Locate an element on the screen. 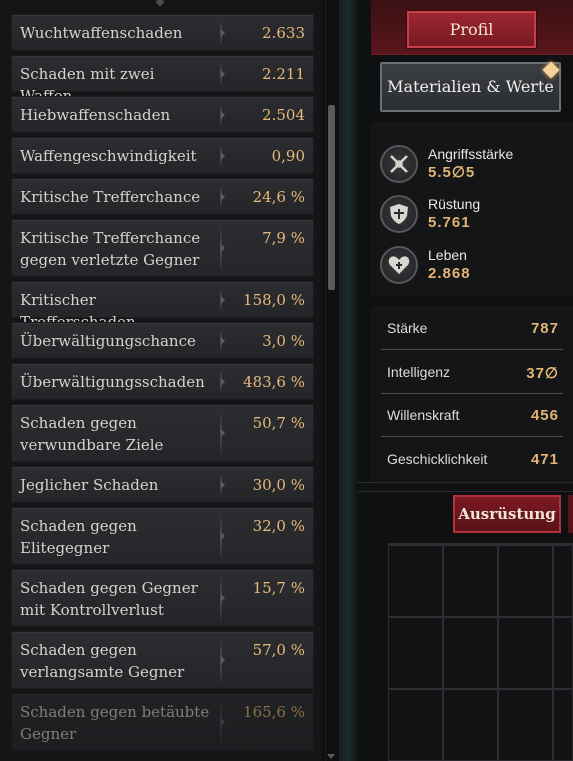 This screenshot has width=573, height=761. stat-label: Kritische Trefferchance is located at coordinates (110, 197).